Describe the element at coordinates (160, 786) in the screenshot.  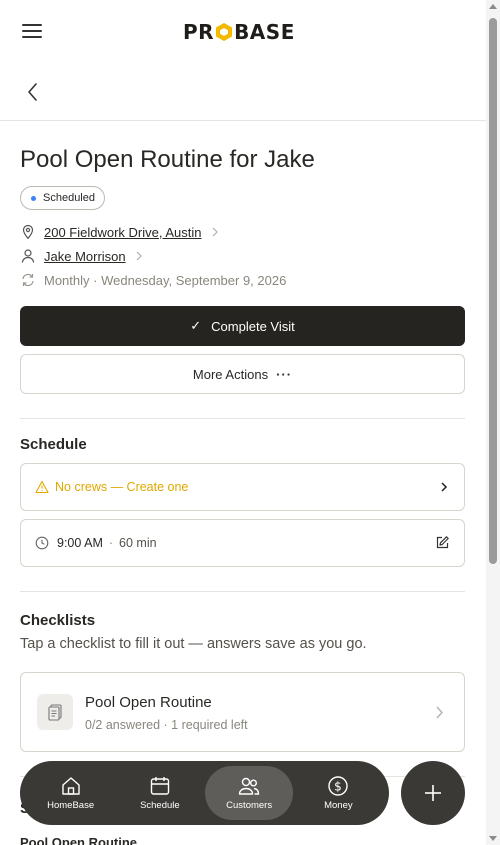
I see `calendar-icon` at that location.